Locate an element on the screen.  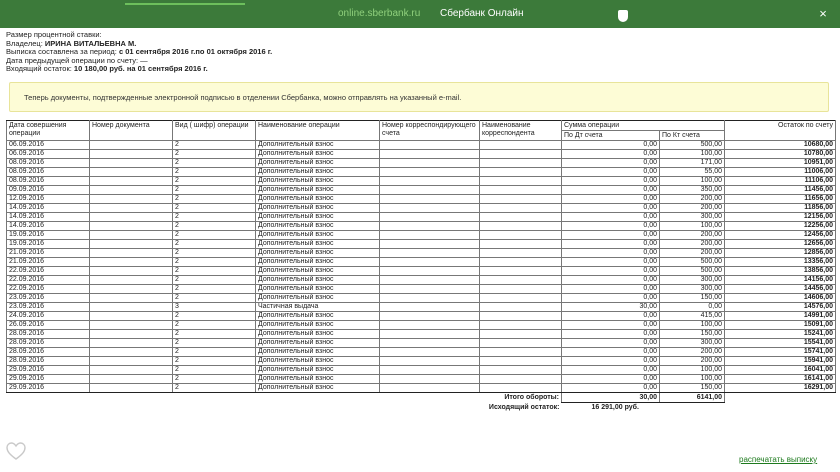
header-corr-account: Номер корреспондирующего счета is located at coordinates (429, 130).